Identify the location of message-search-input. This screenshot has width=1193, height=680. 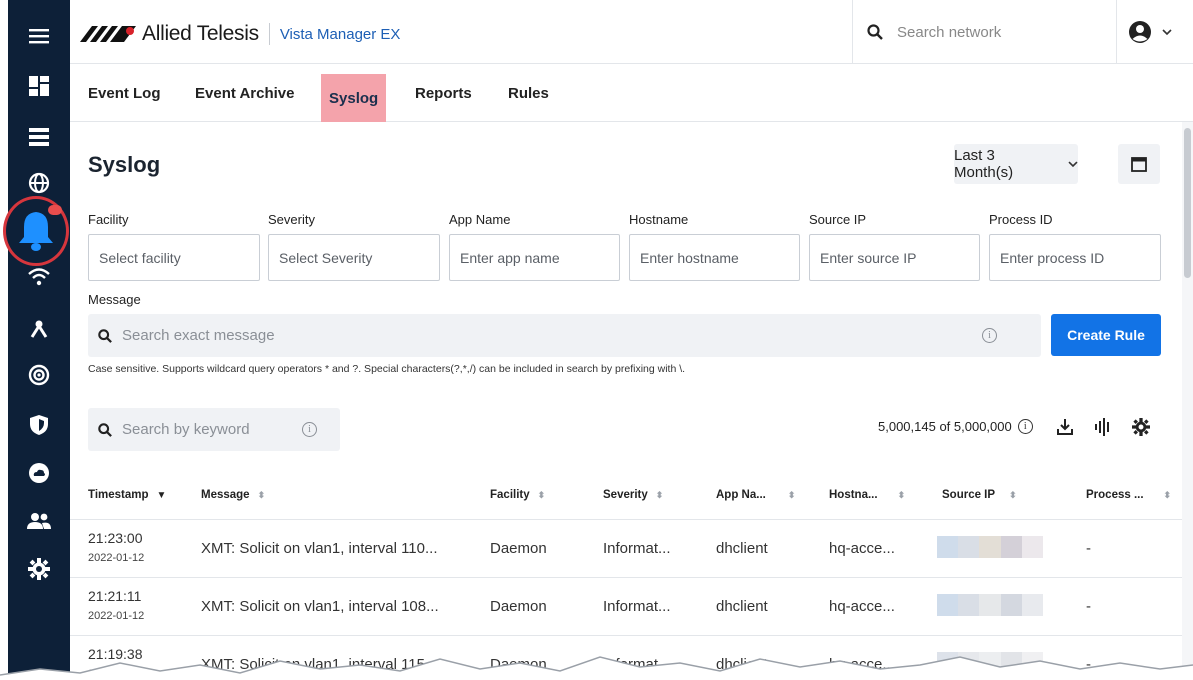
(552, 335).